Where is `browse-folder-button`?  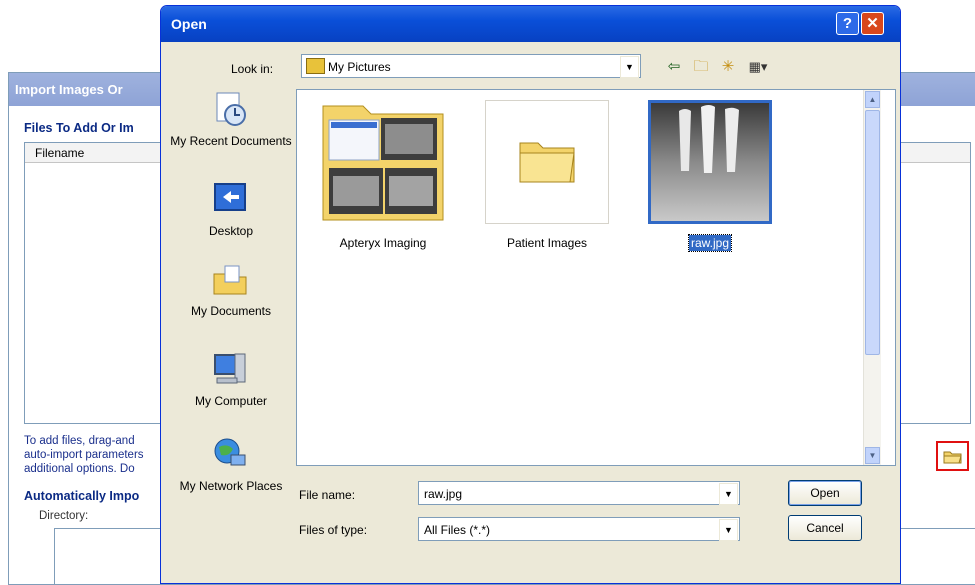
browse-folder-button is located at coordinates (952, 456).